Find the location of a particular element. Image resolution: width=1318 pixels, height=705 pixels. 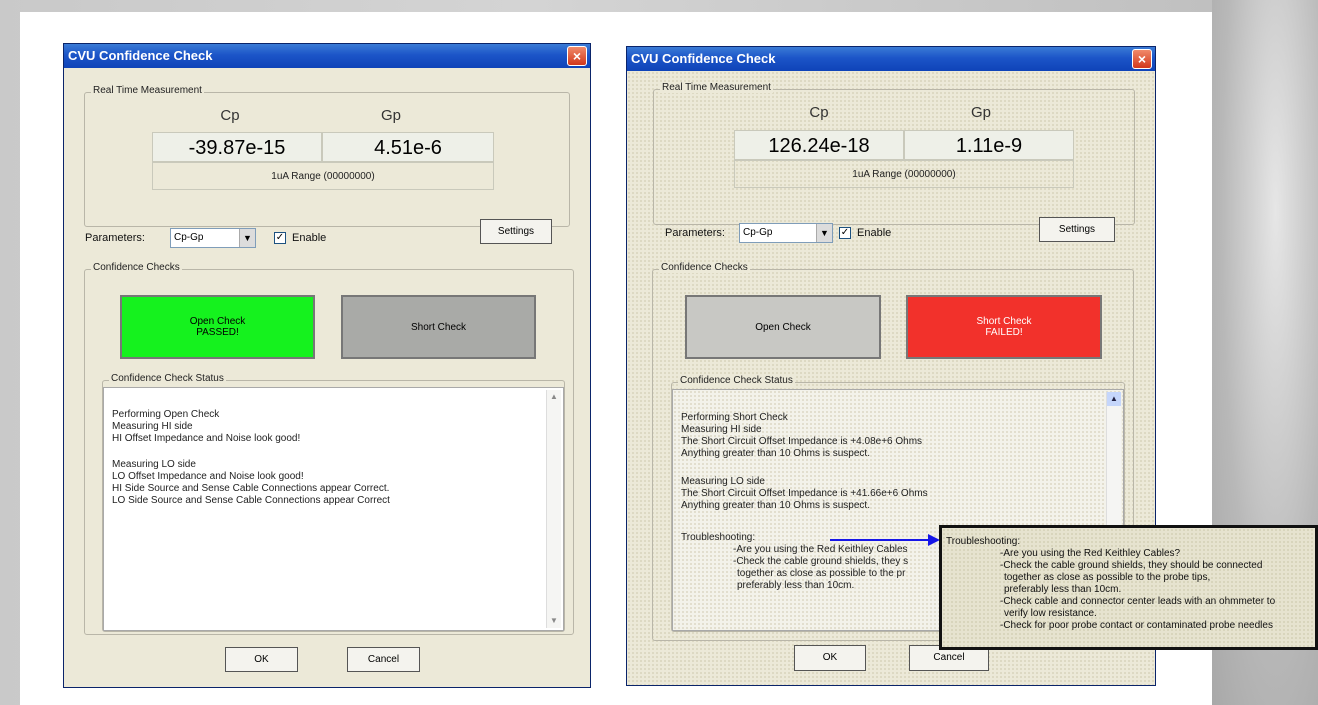

status-line: -Check the cable ground shields, they s is located at coordinates (821, 561).